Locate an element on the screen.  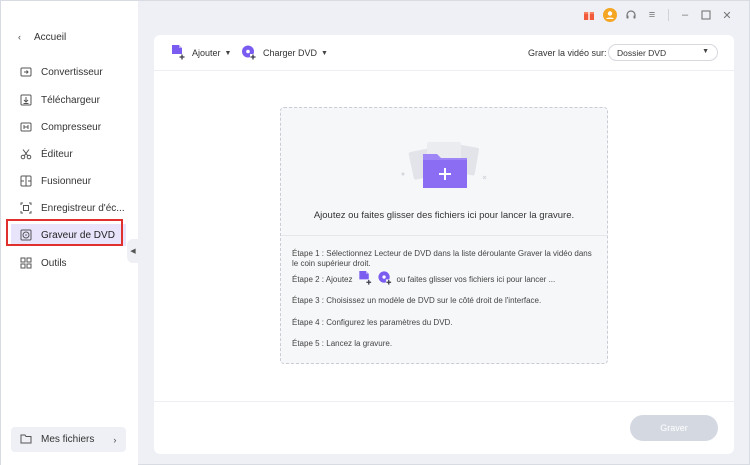
add-files-button: Ajouter ▼ is located at coordinates (200, 53).